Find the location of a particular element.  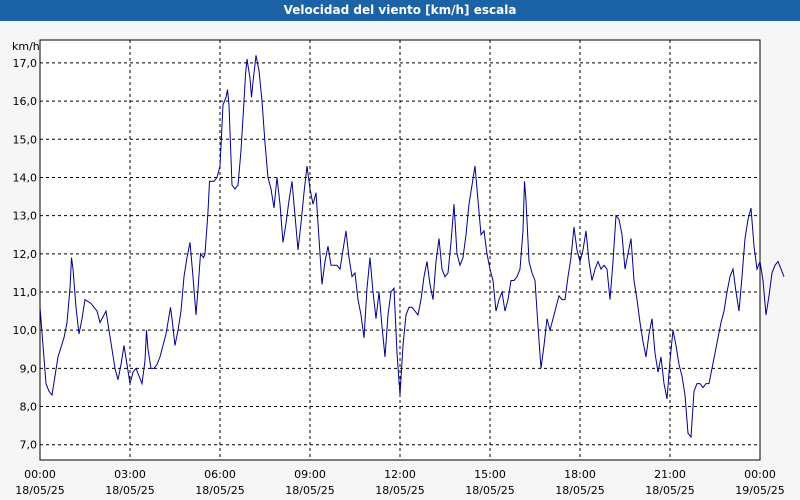

x-tick-time: 06:00 is located at coordinates (220, 474).